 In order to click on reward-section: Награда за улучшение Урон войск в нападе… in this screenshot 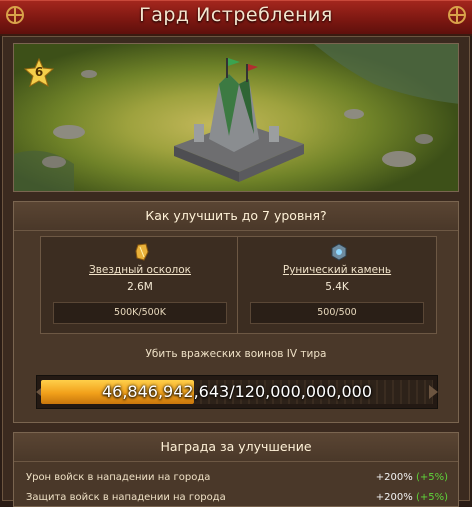, I will do `click(236, 469)`.